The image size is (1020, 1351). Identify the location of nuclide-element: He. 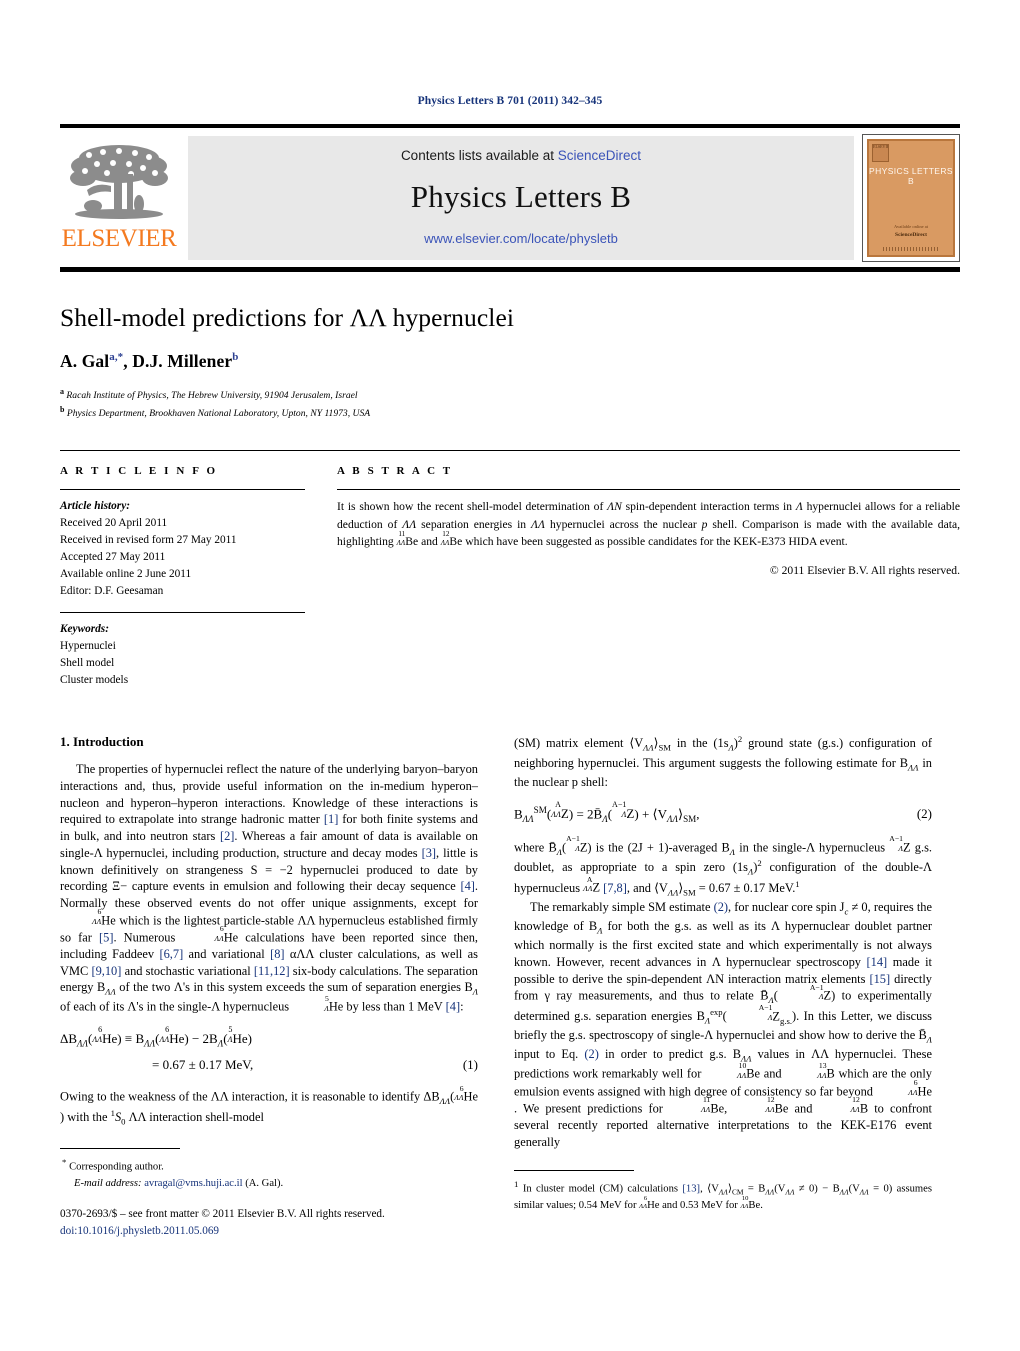
(108, 920).